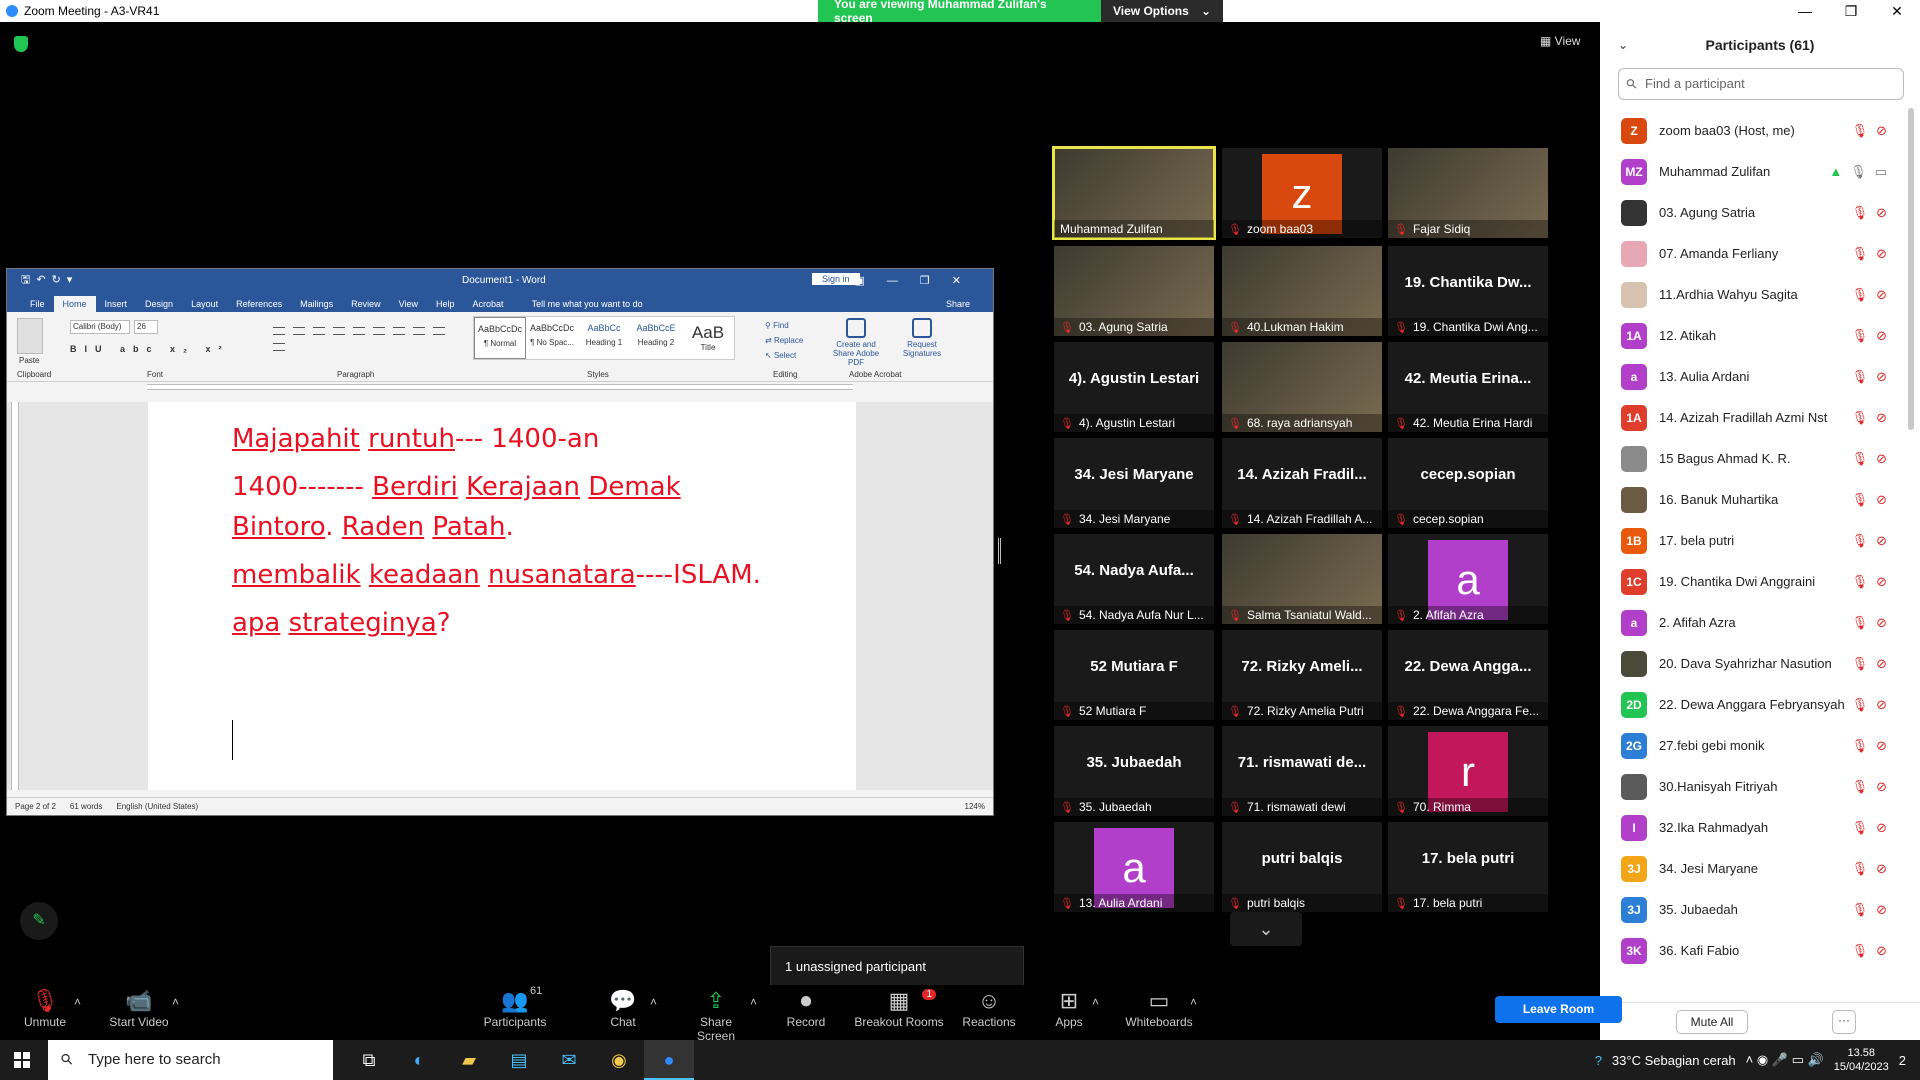 The height and width of the screenshot is (1080, 1920). Describe the element at coordinates (1266, 929) in the screenshot. I see `gallery-next-page-icon: ⌄` at that location.